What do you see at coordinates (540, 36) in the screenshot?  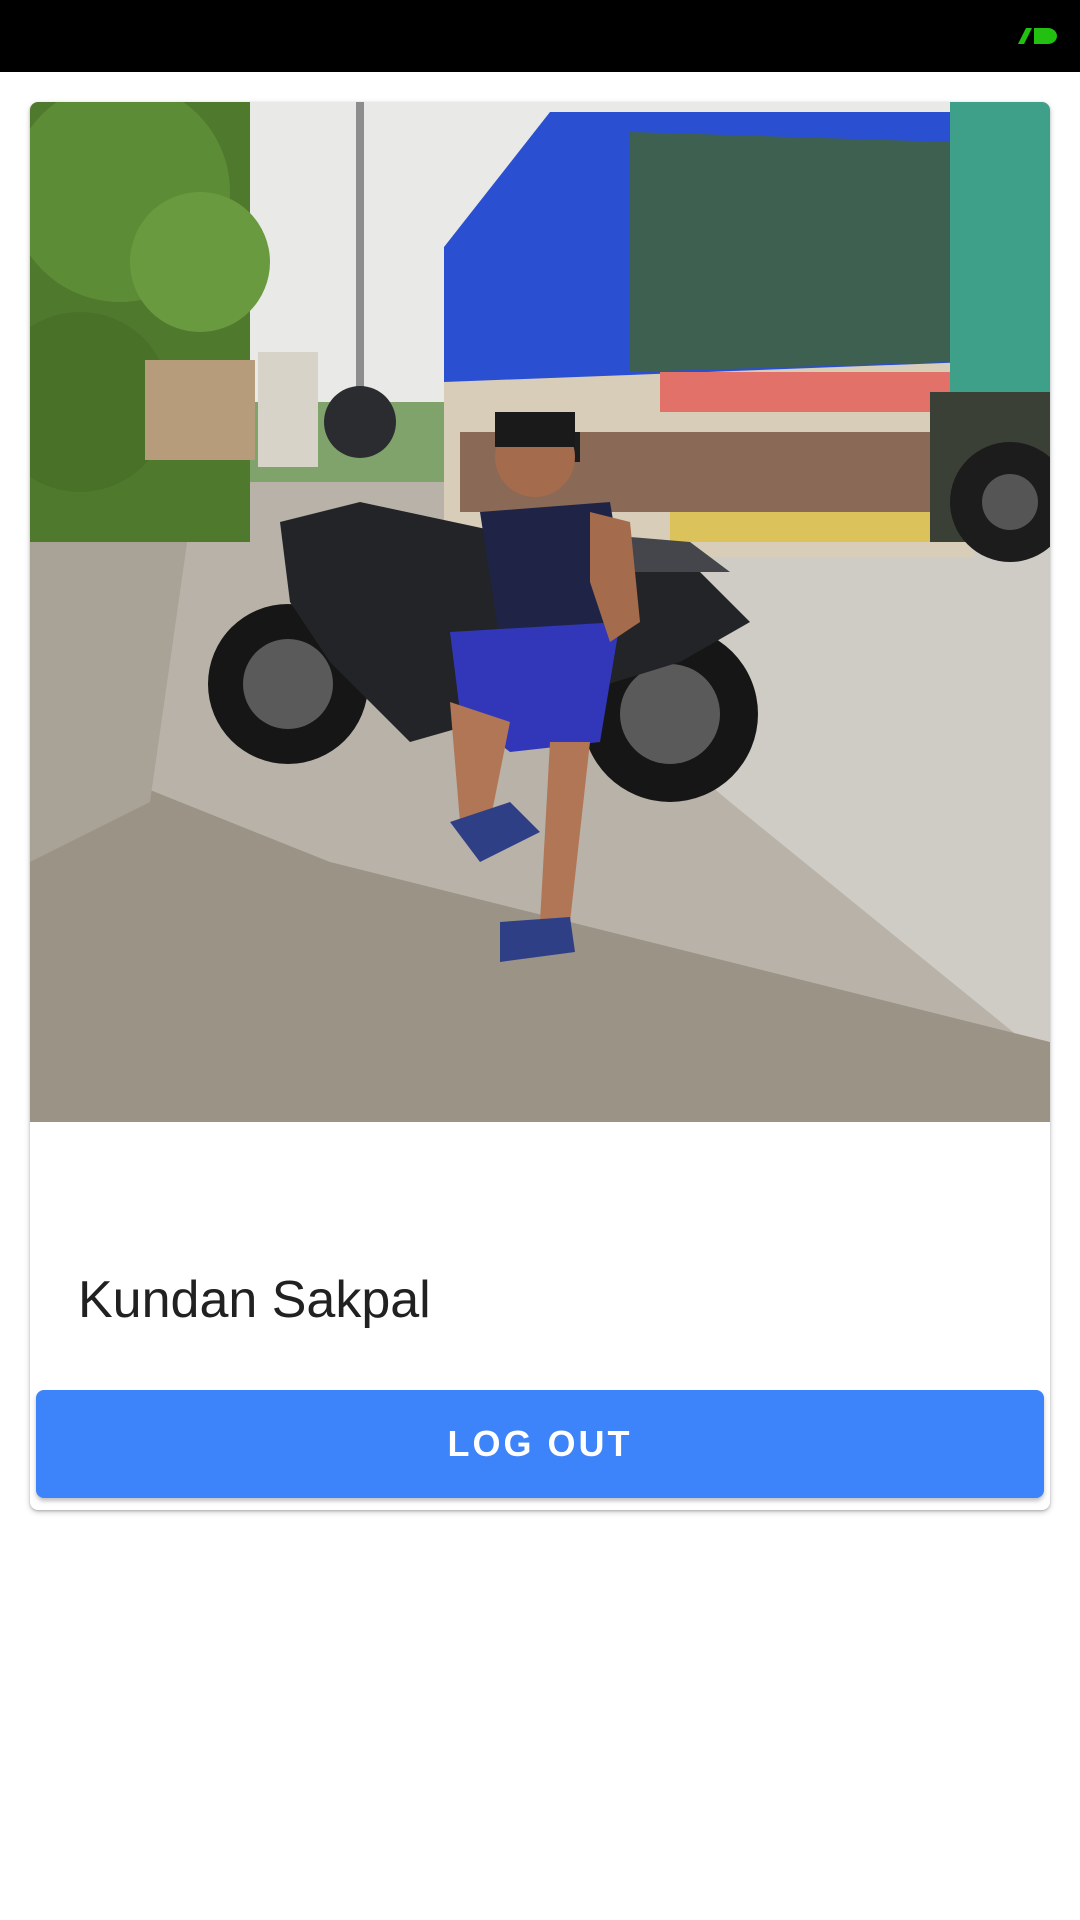 I see `status-bar` at bounding box center [540, 36].